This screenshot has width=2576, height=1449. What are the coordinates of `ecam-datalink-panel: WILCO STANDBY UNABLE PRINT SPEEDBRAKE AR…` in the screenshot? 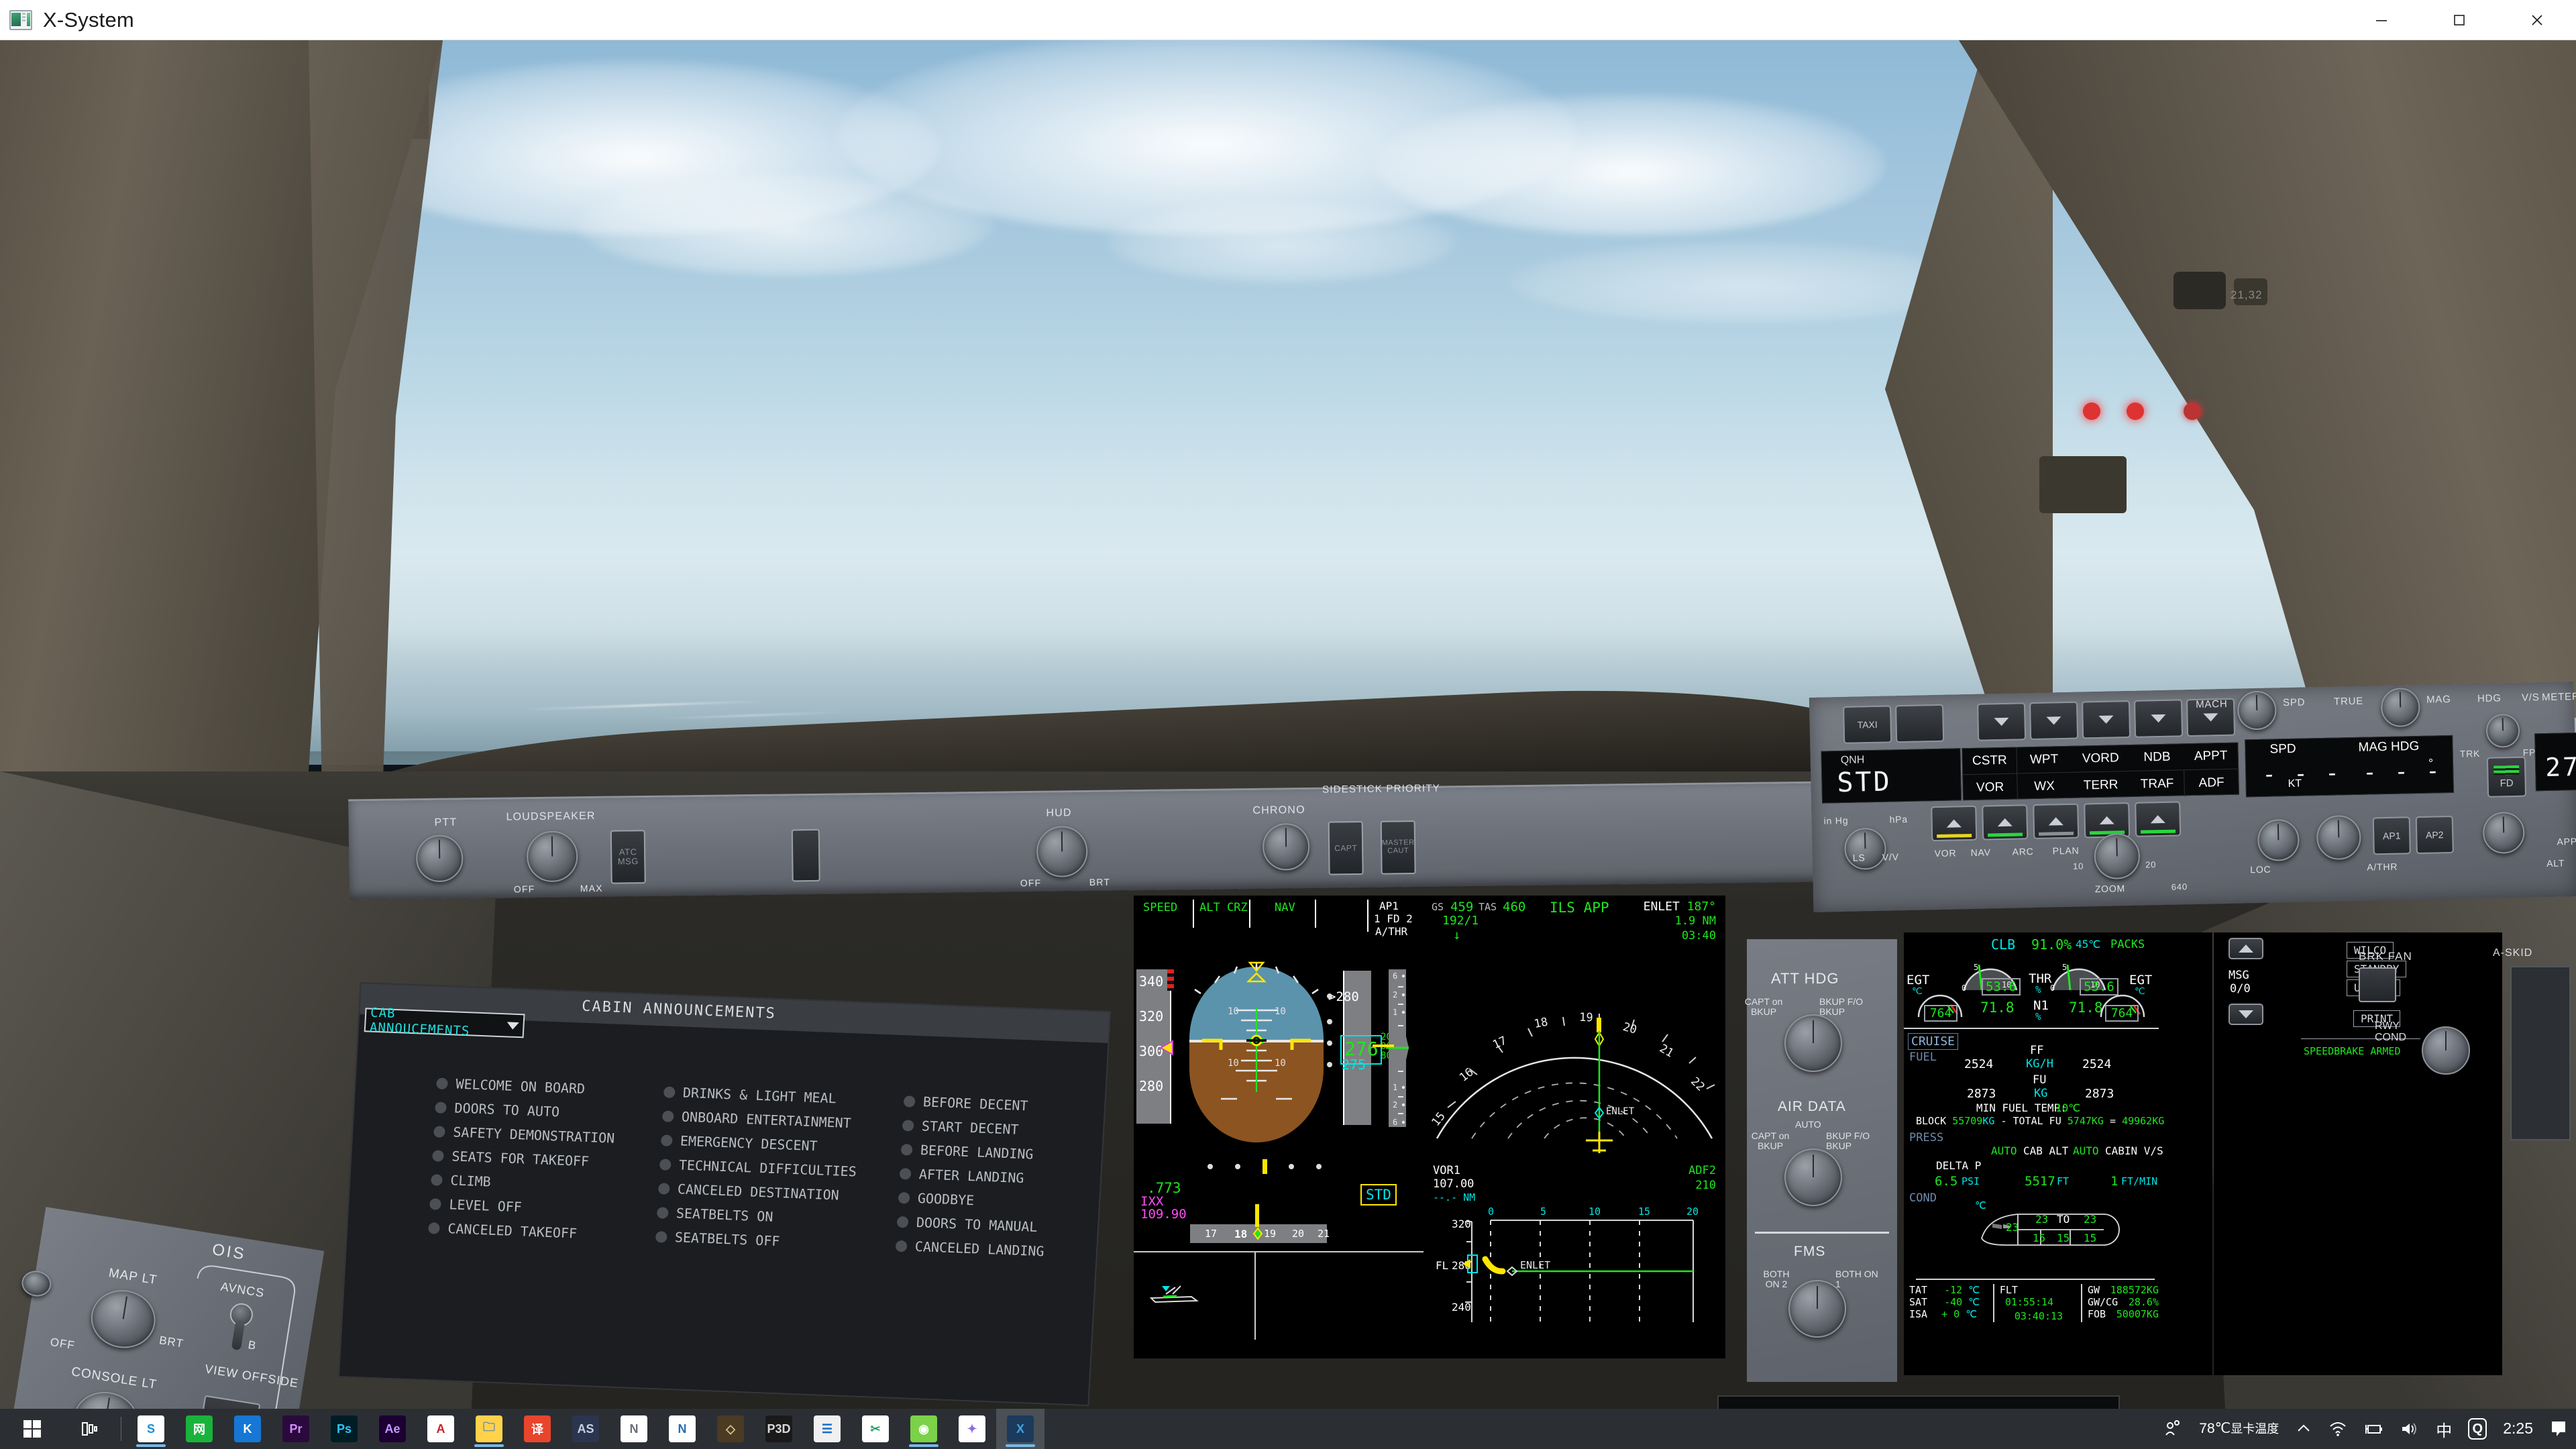 It's located at (2401, 1153).